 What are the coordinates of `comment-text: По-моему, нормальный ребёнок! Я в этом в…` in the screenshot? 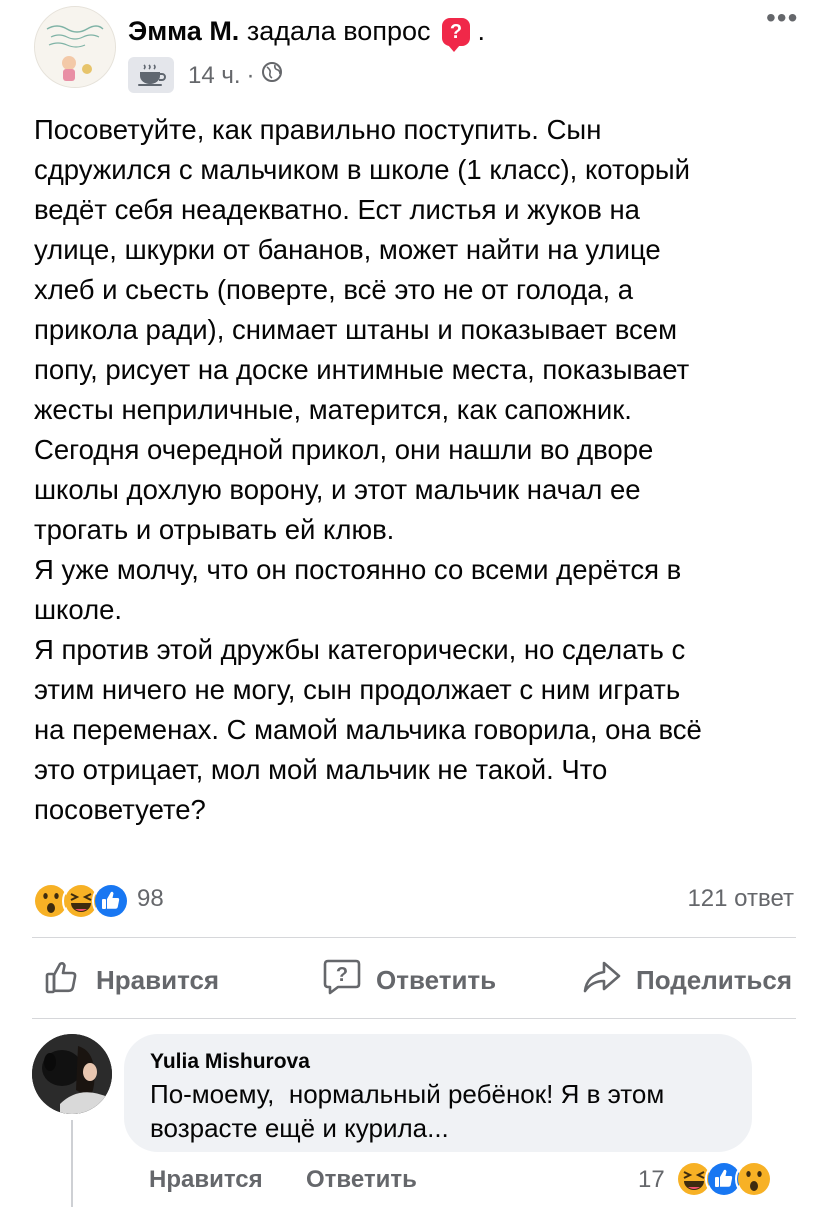 It's located at (446, 1111).